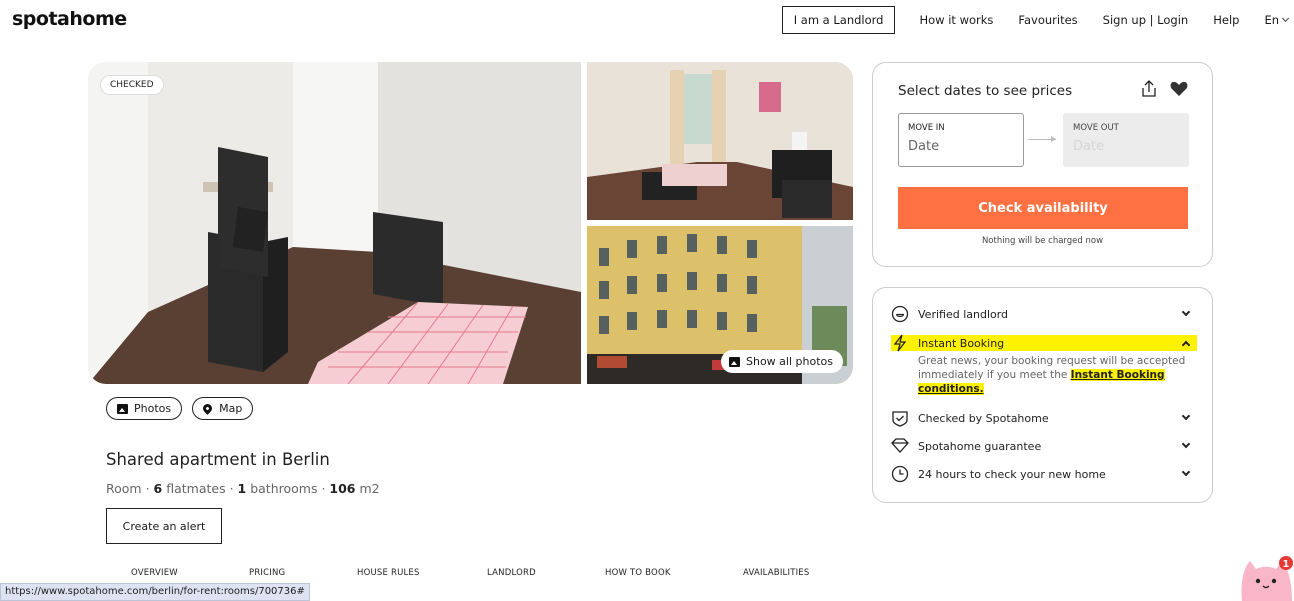 This screenshot has height=601, width=1294. I want to click on chat-mascot-icon: 1, so click(1265, 577).